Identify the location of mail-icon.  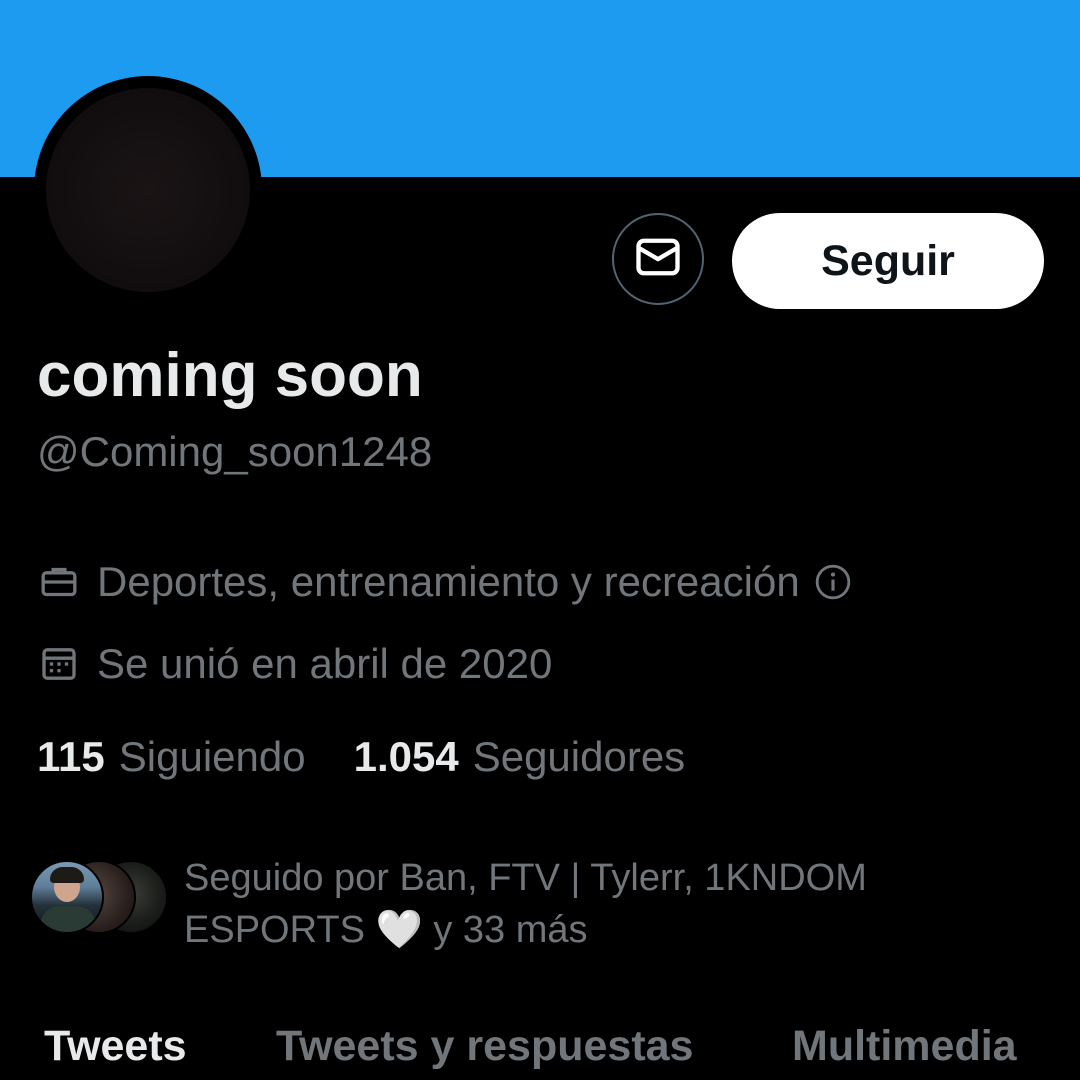
(658, 259).